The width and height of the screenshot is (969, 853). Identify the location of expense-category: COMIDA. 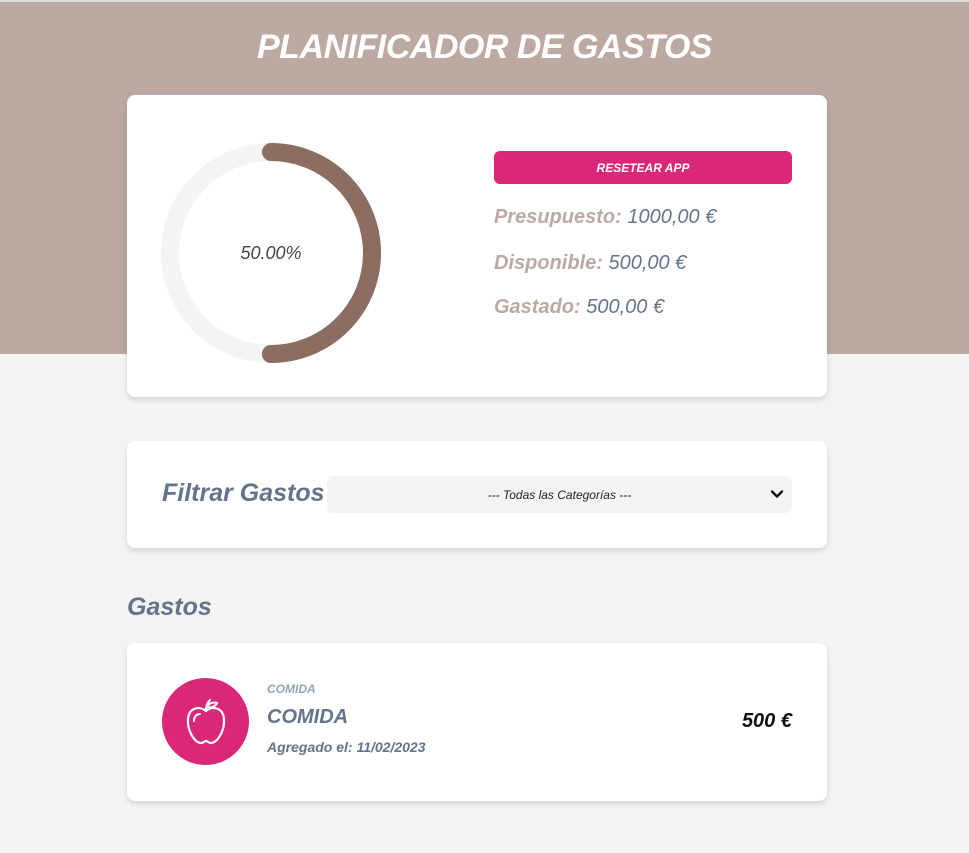
(291, 689).